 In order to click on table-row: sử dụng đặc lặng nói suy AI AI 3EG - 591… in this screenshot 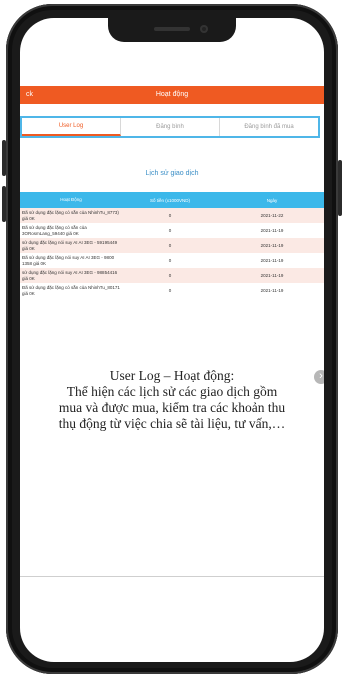, I will do `click(172, 245)`.